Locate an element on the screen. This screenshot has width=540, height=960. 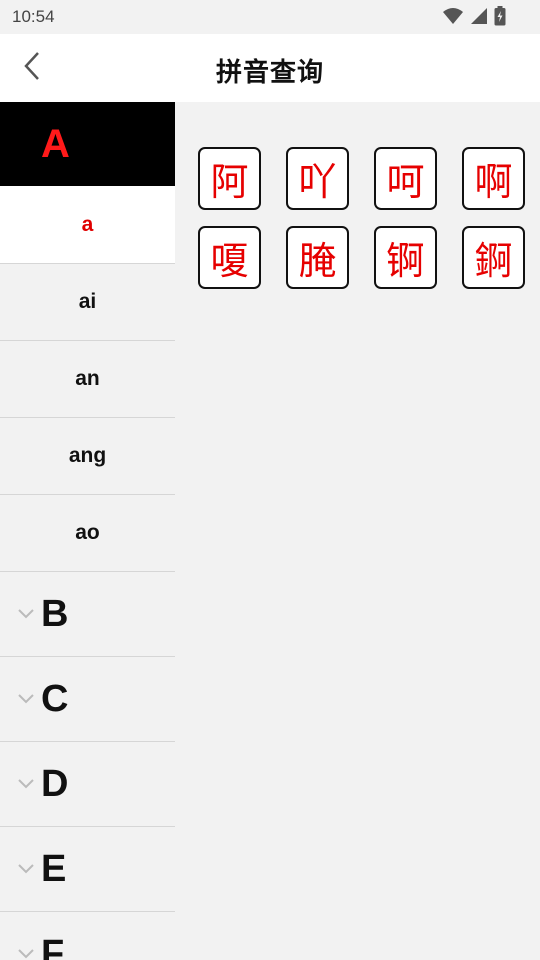
status-icons is located at coordinates (474, 18).